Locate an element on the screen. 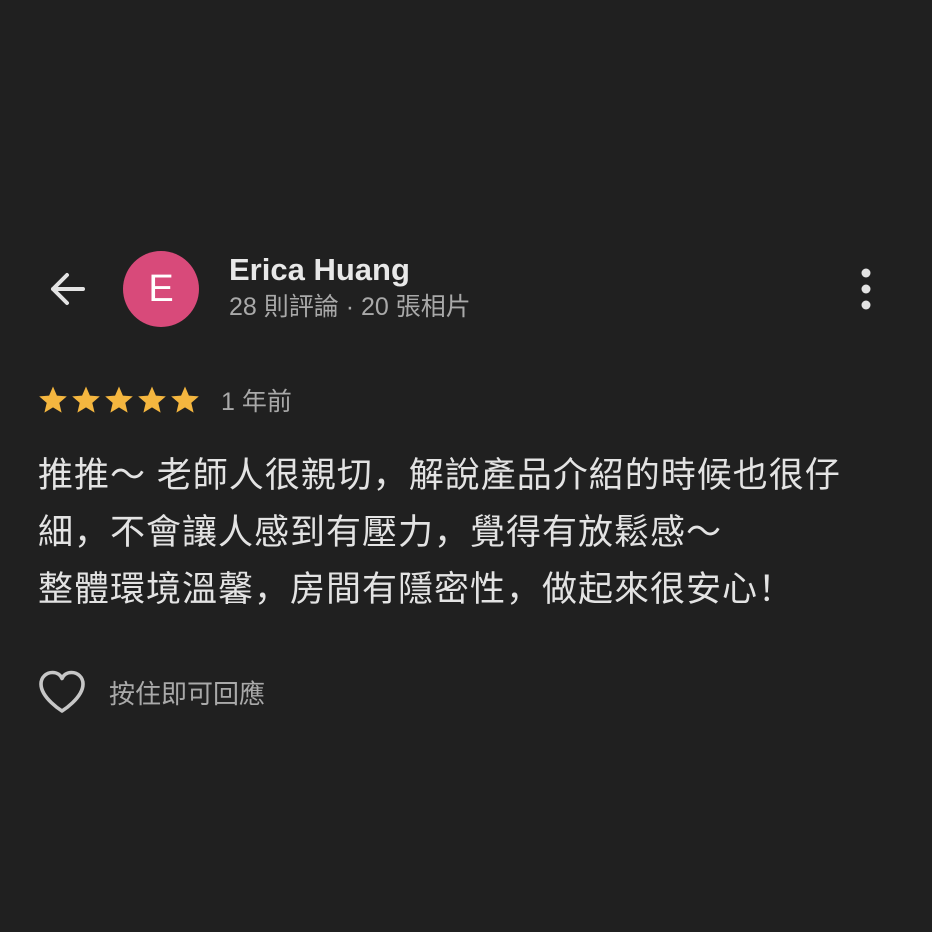 The image size is (932, 932). reply-row: 按住即可回應 is located at coordinates (150, 692).